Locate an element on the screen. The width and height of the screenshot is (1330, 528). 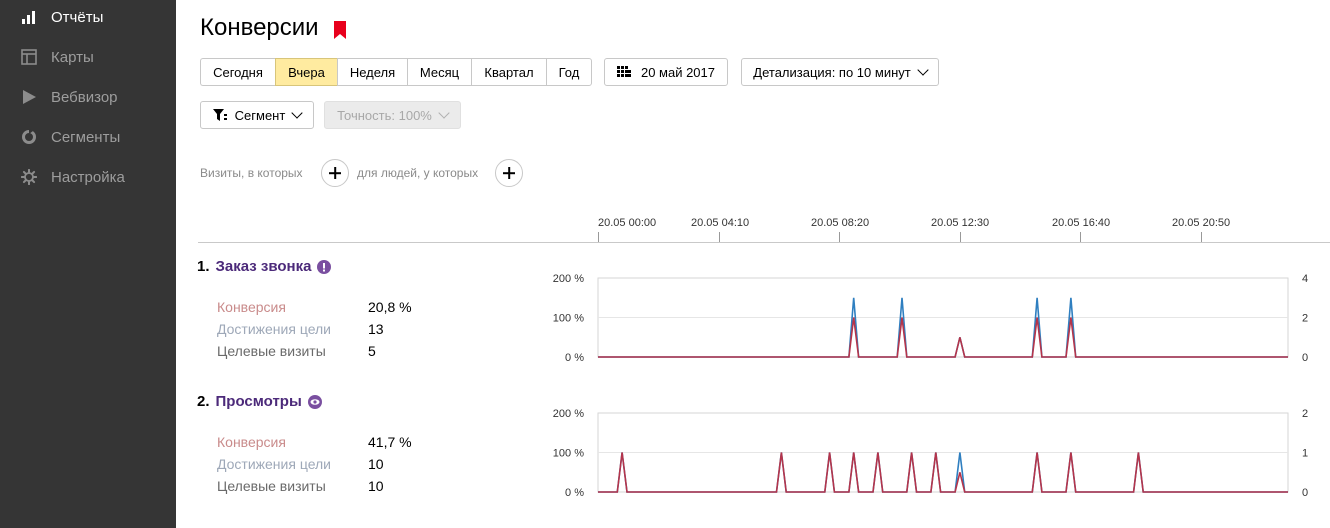
goal-chart-svg: 200 % 100 % 0 % 2 1 0 is located at coordinates (930, 453).